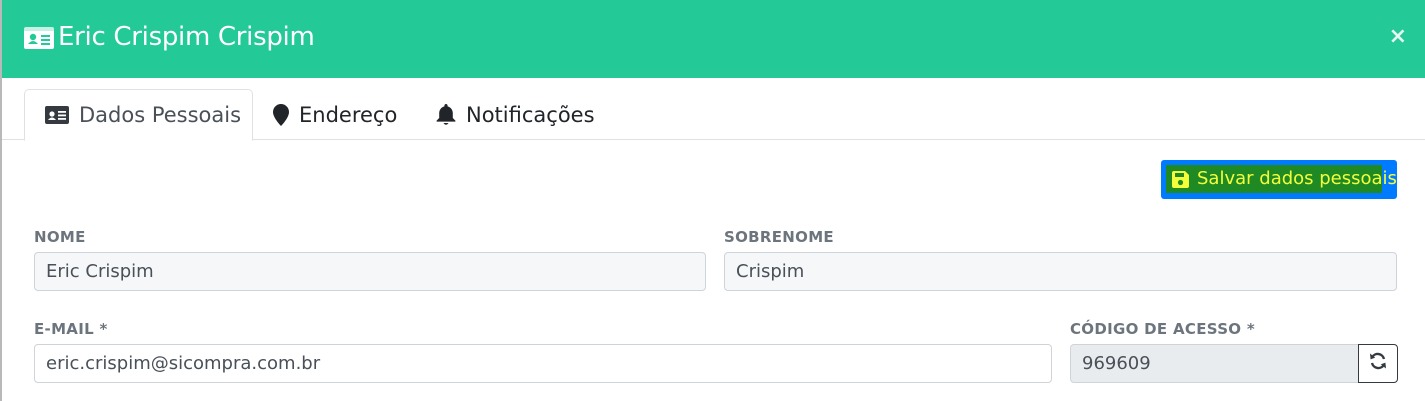  What do you see at coordinates (1060, 271) in the screenshot?
I see `sobrenome-field: Crispim` at bounding box center [1060, 271].